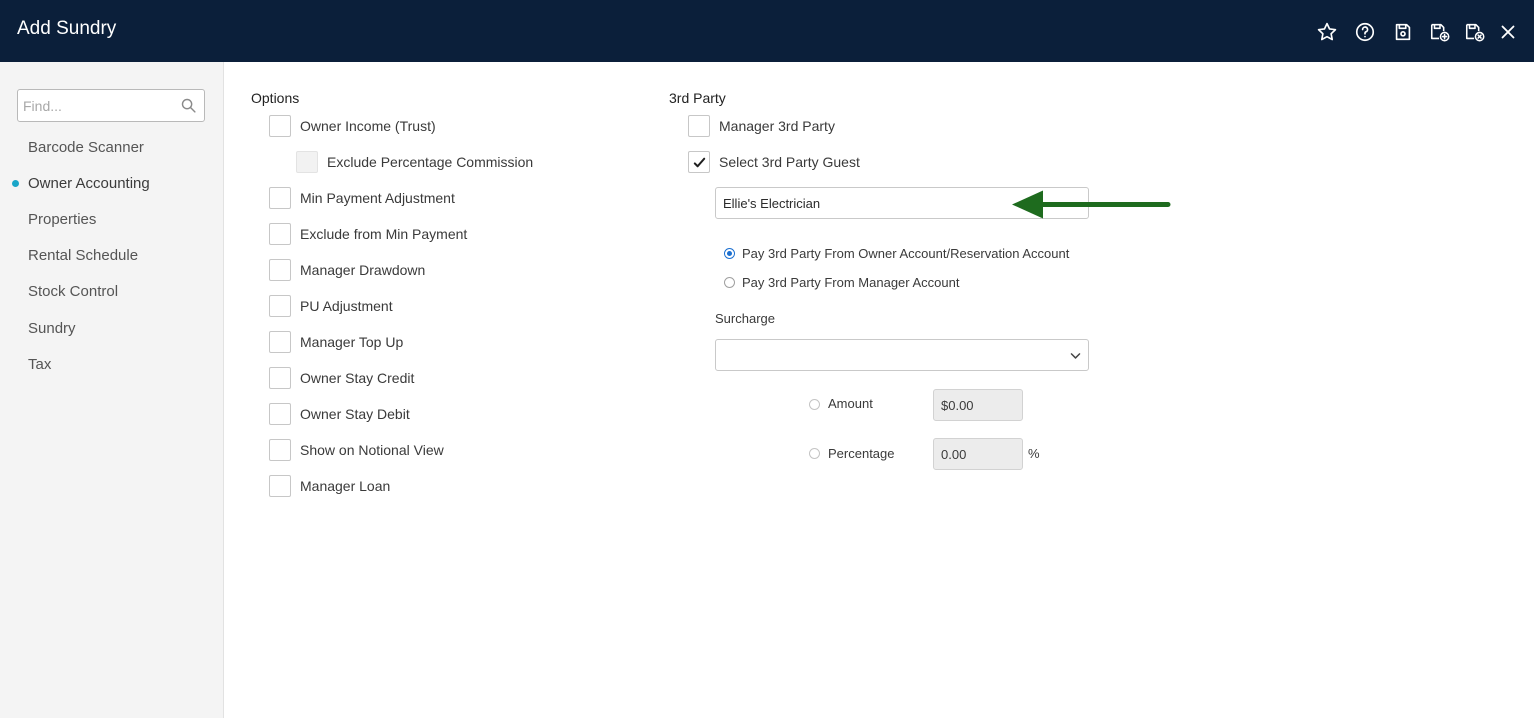 Image resolution: width=1534 pixels, height=718 pixels. What do you see at coordinates (851, 282) in the screenshot?
I see `pay-from-manager-account-label: Pay 3rd Party From Manager Account` at bounding box center [851, 282].